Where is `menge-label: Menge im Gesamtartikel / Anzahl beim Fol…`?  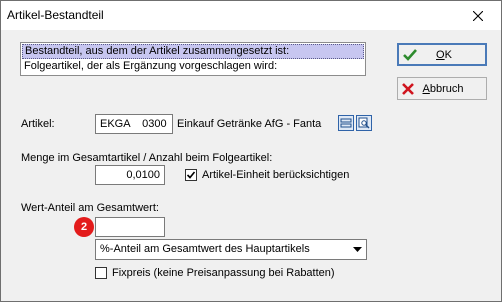
menge-label: Menge im Gesamtartikel / Anzahl beim Fol… is located at coordinates (147, 158).